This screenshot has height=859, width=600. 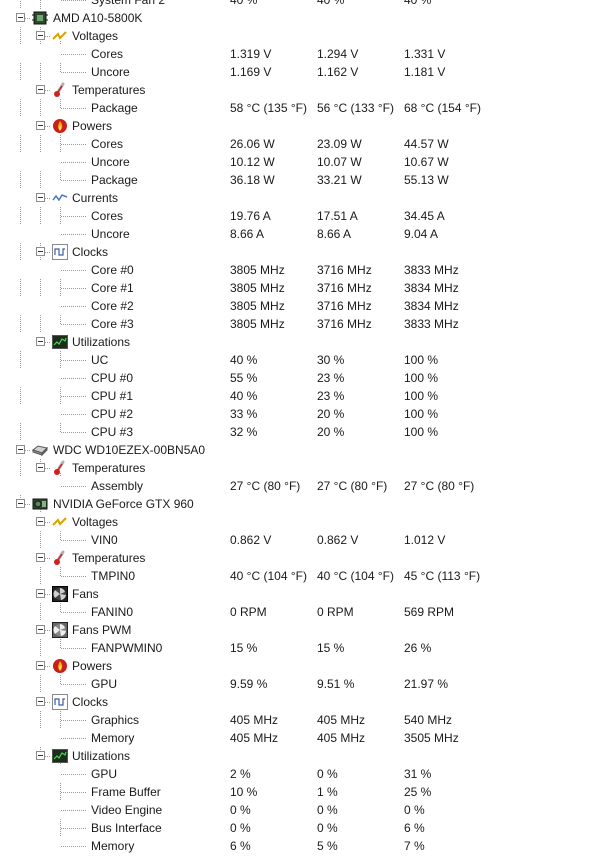 What do you see at coordinates (300, 288) in the screenshot?
I see `sensor-row: Core #1 3805 MHz 3716 MHz 3834 MHz` at bounding box center [300, 288].